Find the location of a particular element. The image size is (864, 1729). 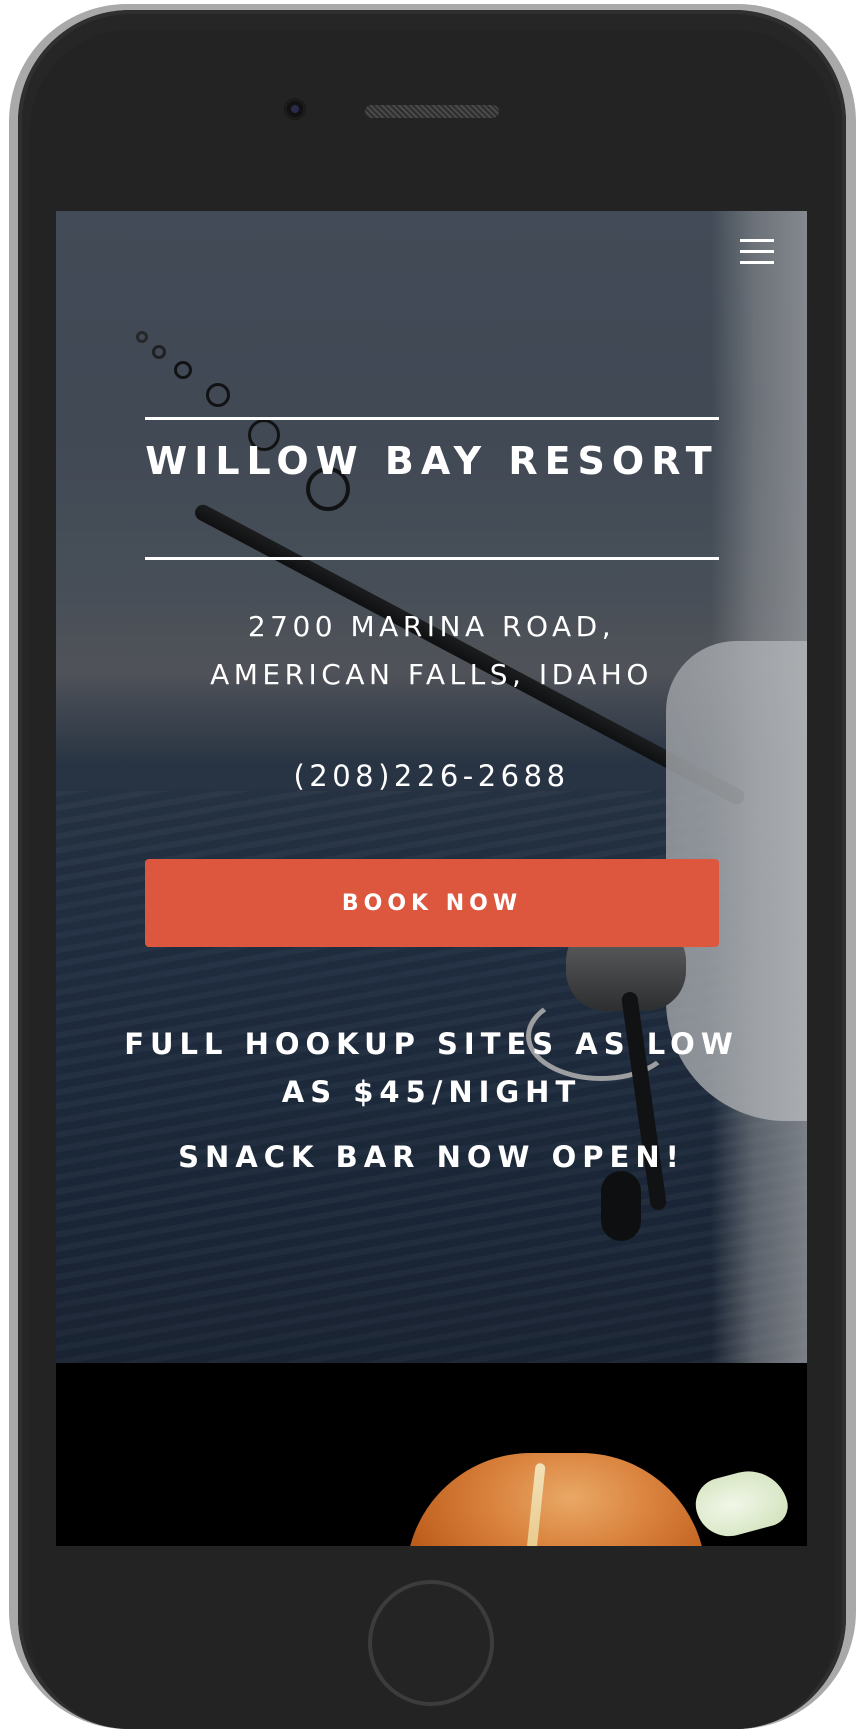

front-camera is located at coordinates (295, 109).